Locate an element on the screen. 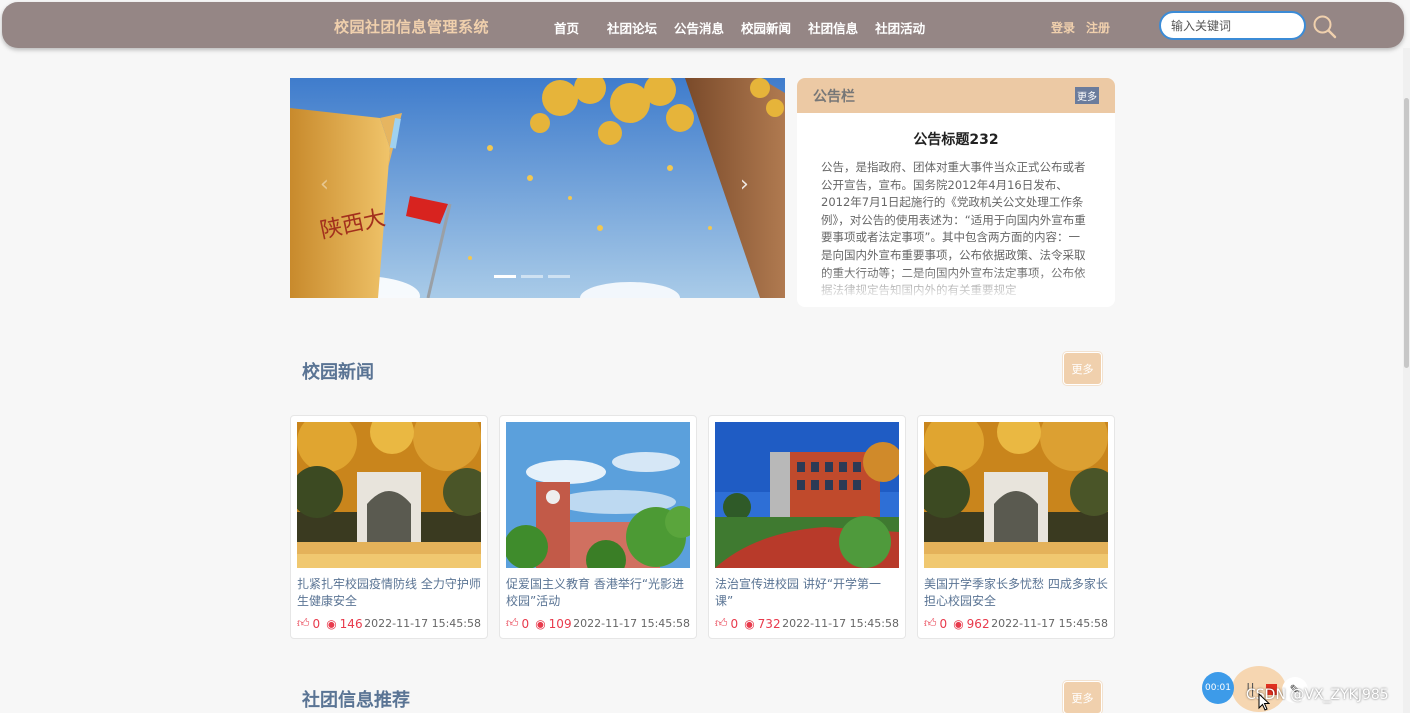 Image resolution: width=1410 pixels, height=713 pixels. nav-club-info: 社团信息 is located at coordinates (833, 27).